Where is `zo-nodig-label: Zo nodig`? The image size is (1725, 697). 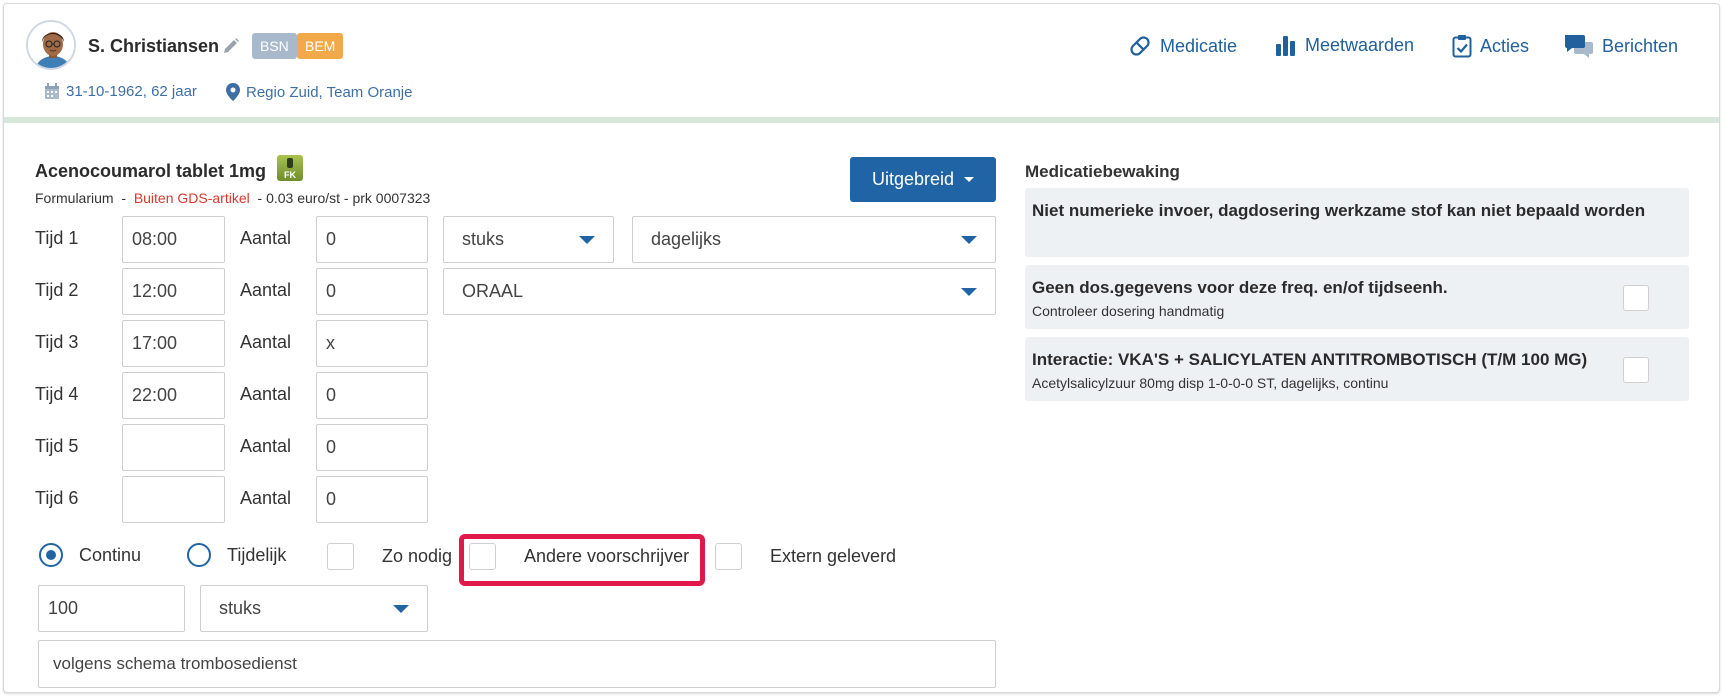 zo-nodig-label: Zo nodig is located at coordinates (417, 556).